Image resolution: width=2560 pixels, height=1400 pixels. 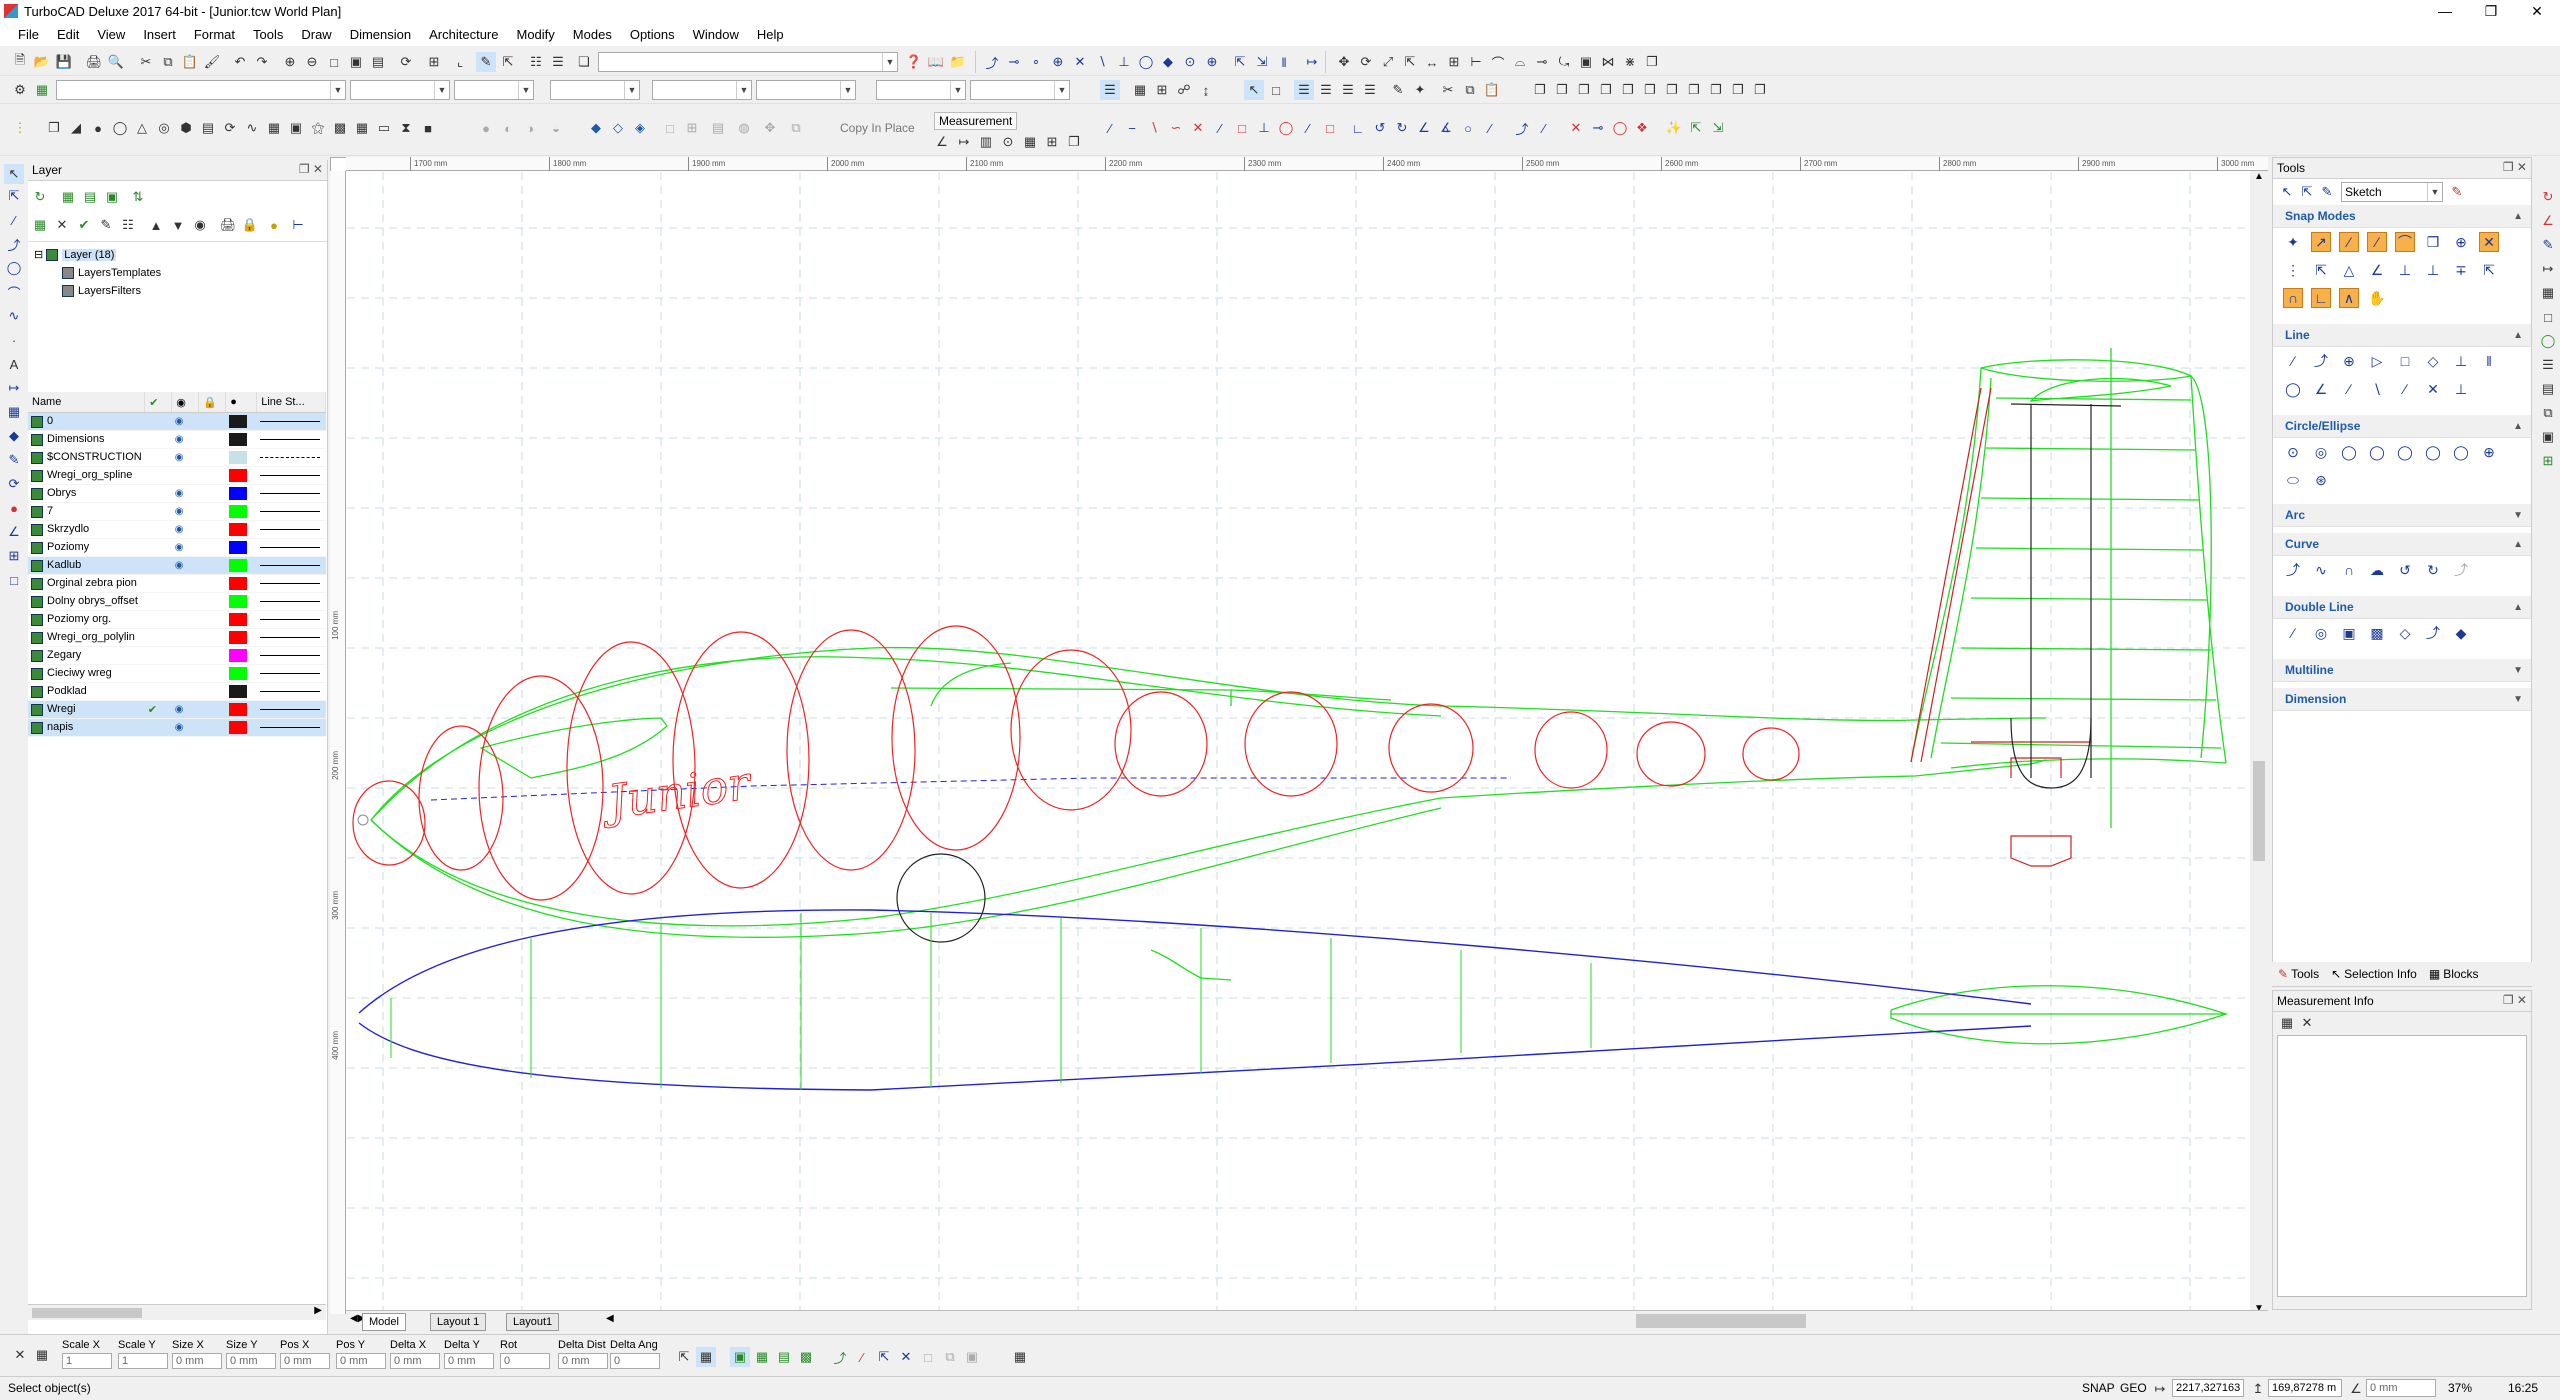 I want to click on tree-root: ⊟ Layer (18), so click(x=180, y=255).